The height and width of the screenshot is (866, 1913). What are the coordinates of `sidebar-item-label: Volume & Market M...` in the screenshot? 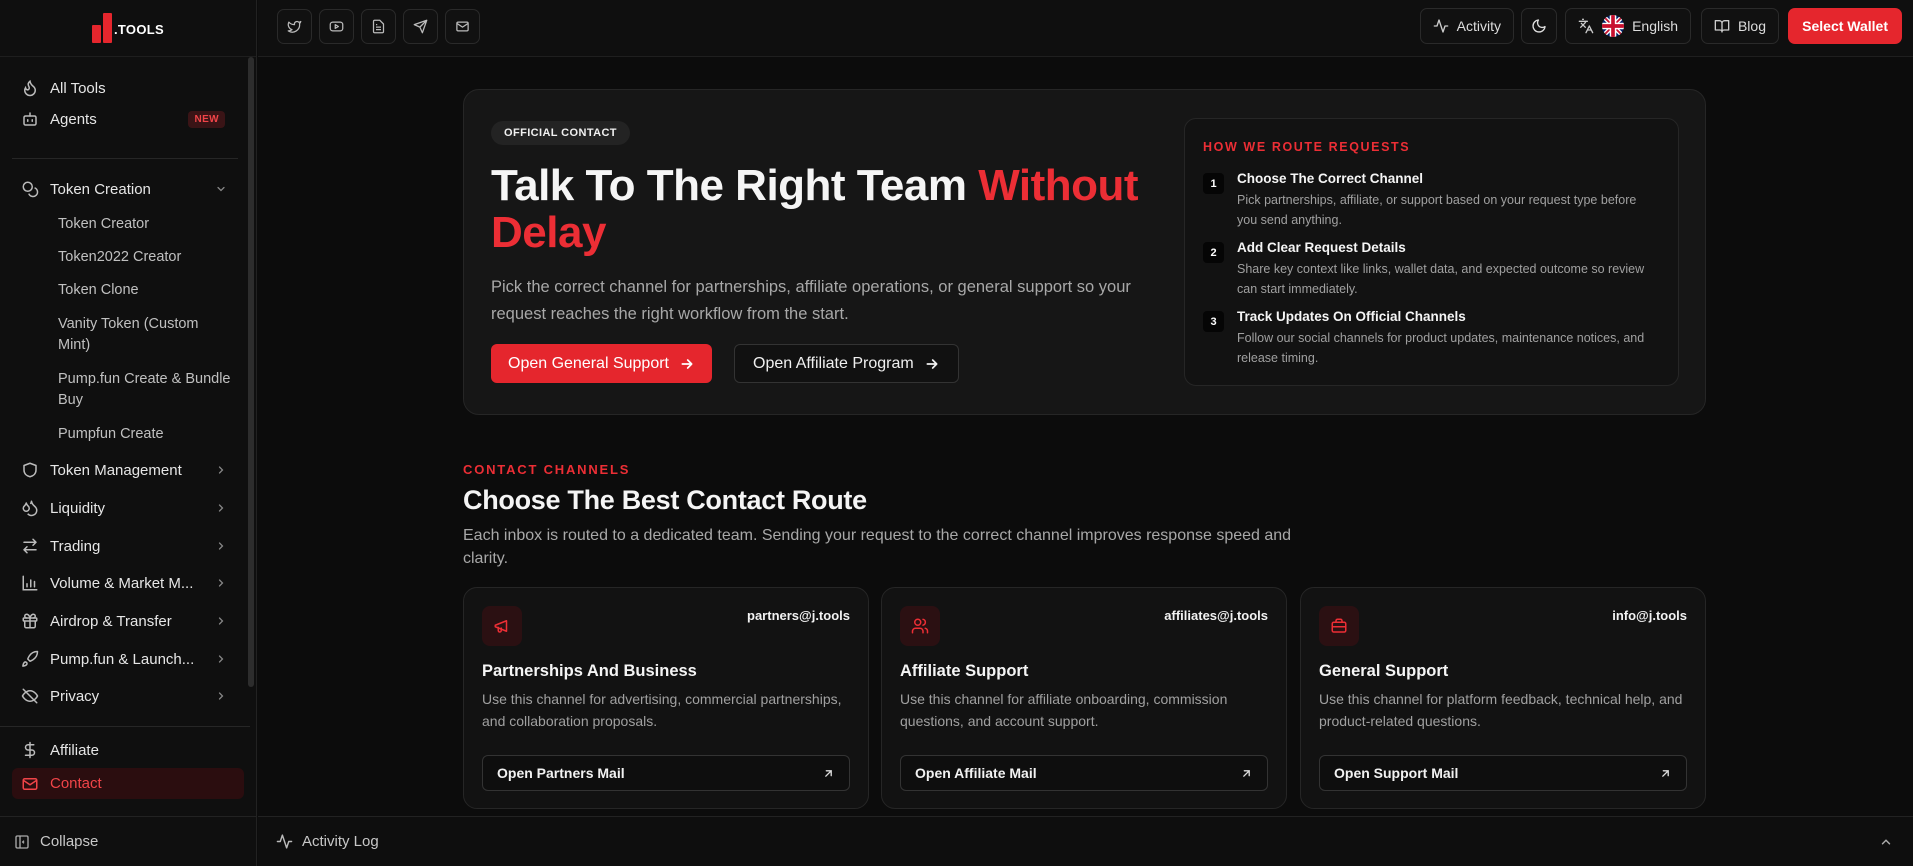 It's located at (122, 583).